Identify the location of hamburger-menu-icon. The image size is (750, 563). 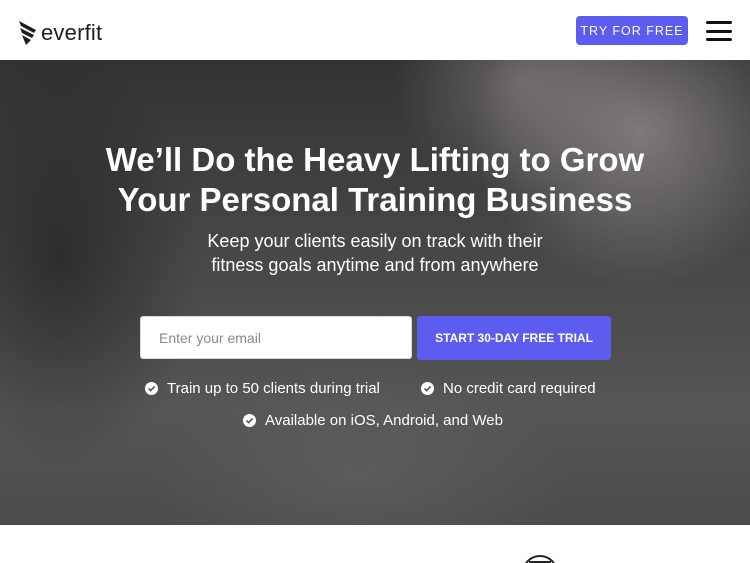
(719, 31).